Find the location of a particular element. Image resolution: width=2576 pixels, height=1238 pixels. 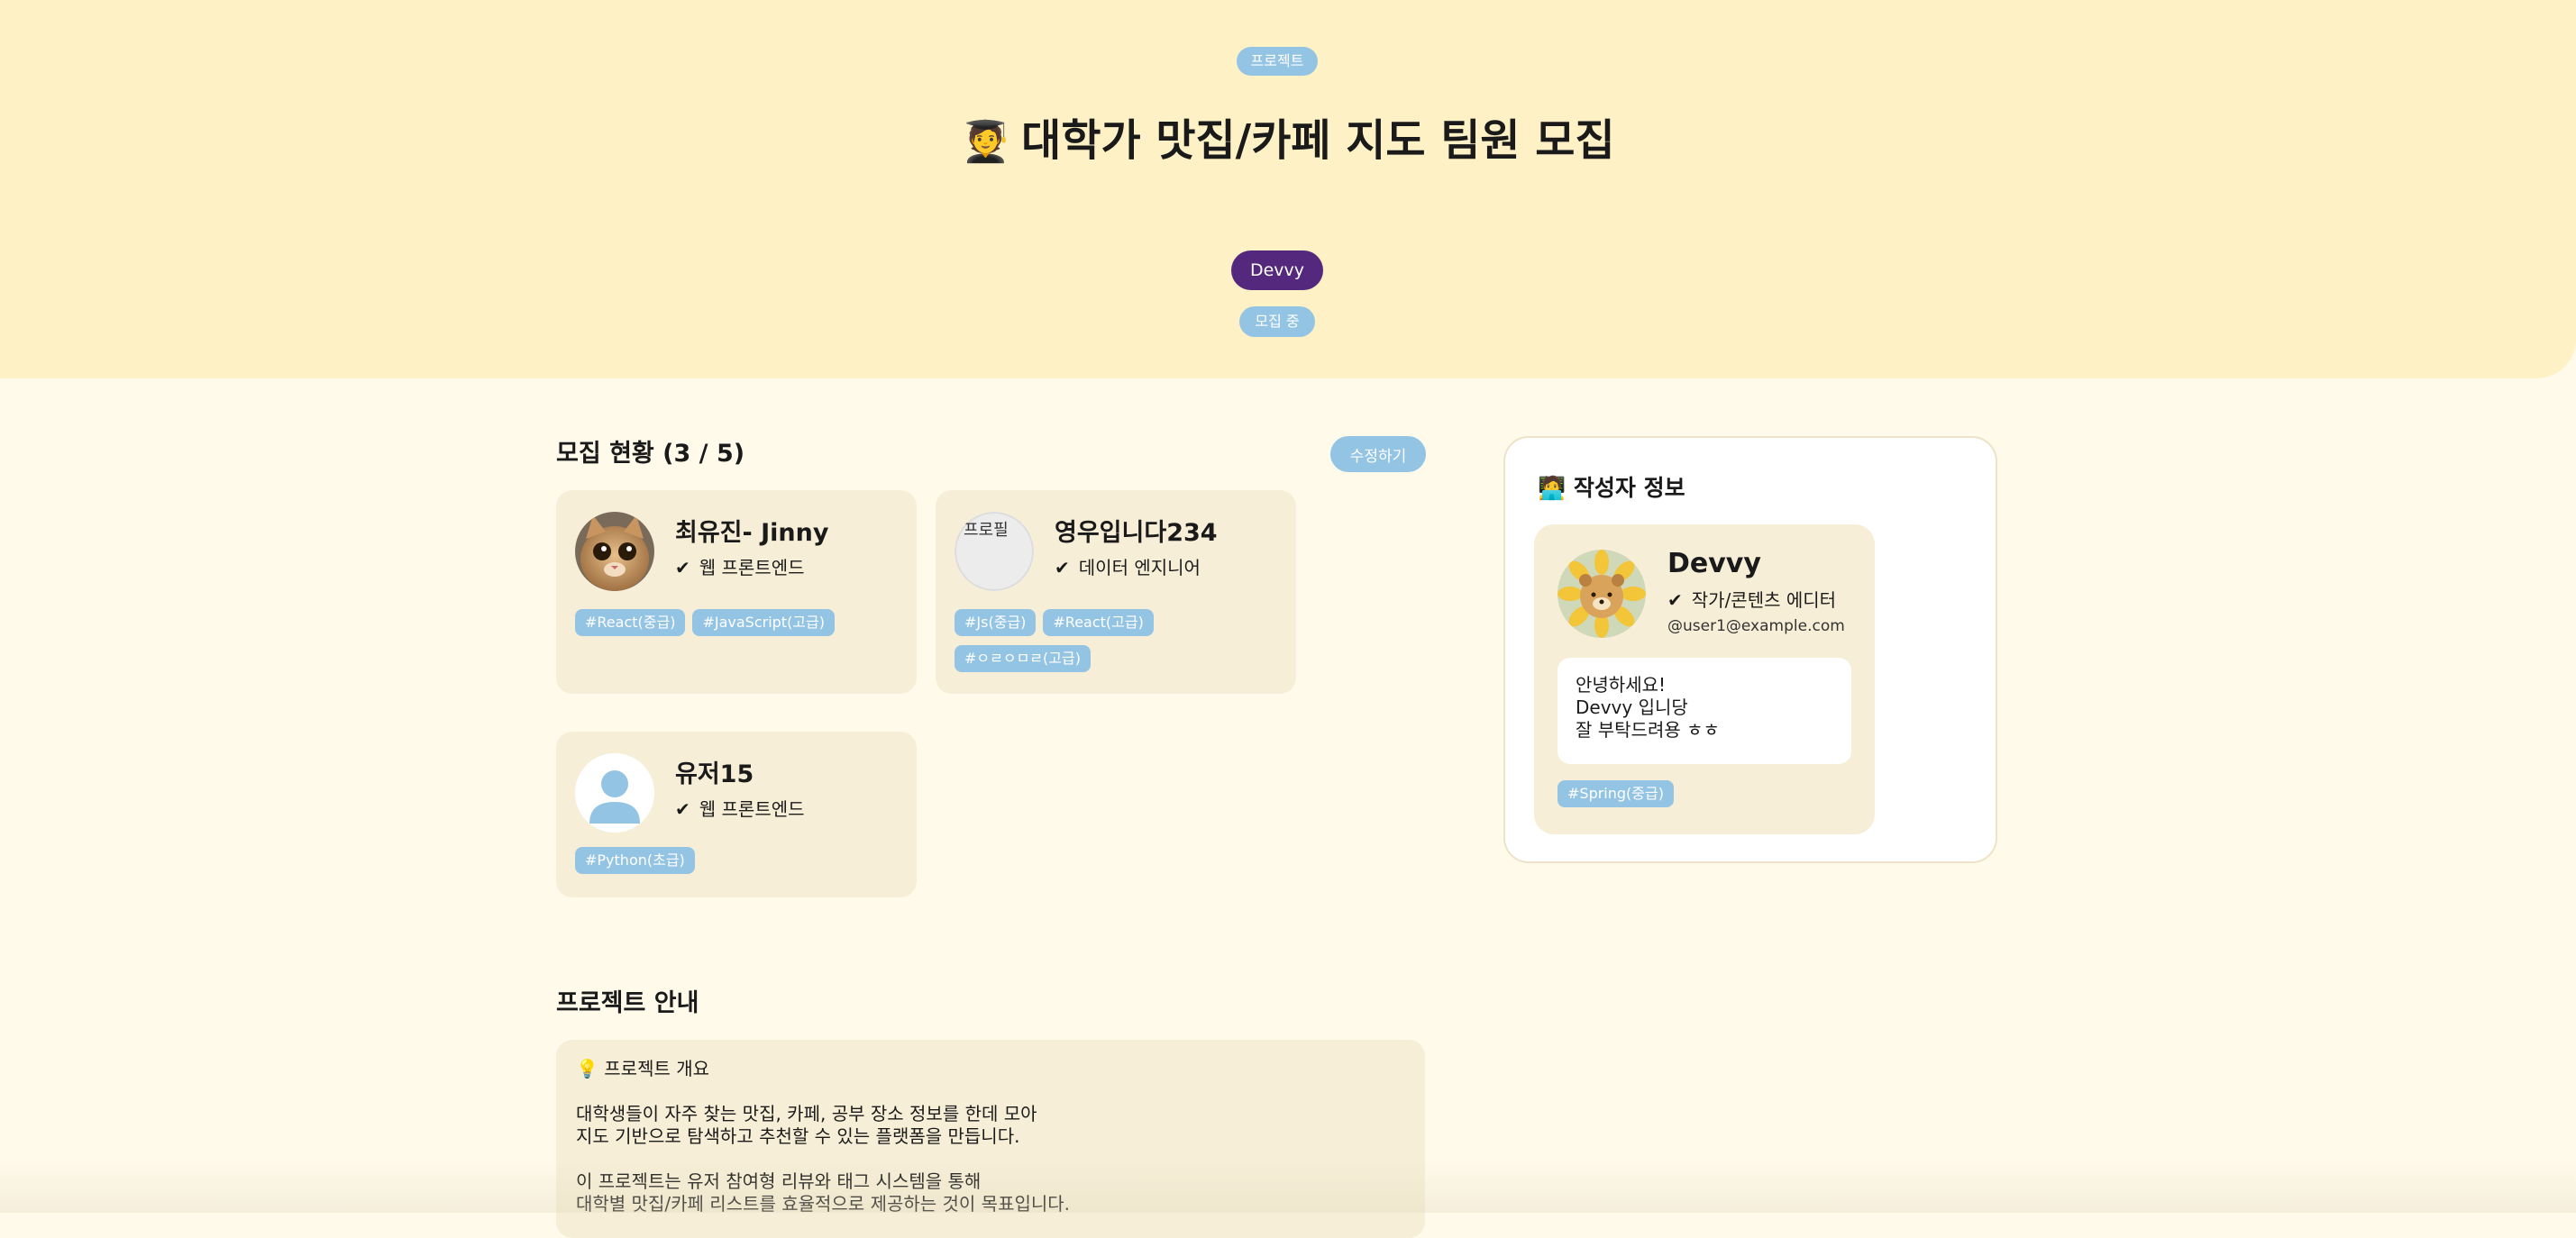

skill-tag: #Spring(중급) is located at coordinates (1615, 793).